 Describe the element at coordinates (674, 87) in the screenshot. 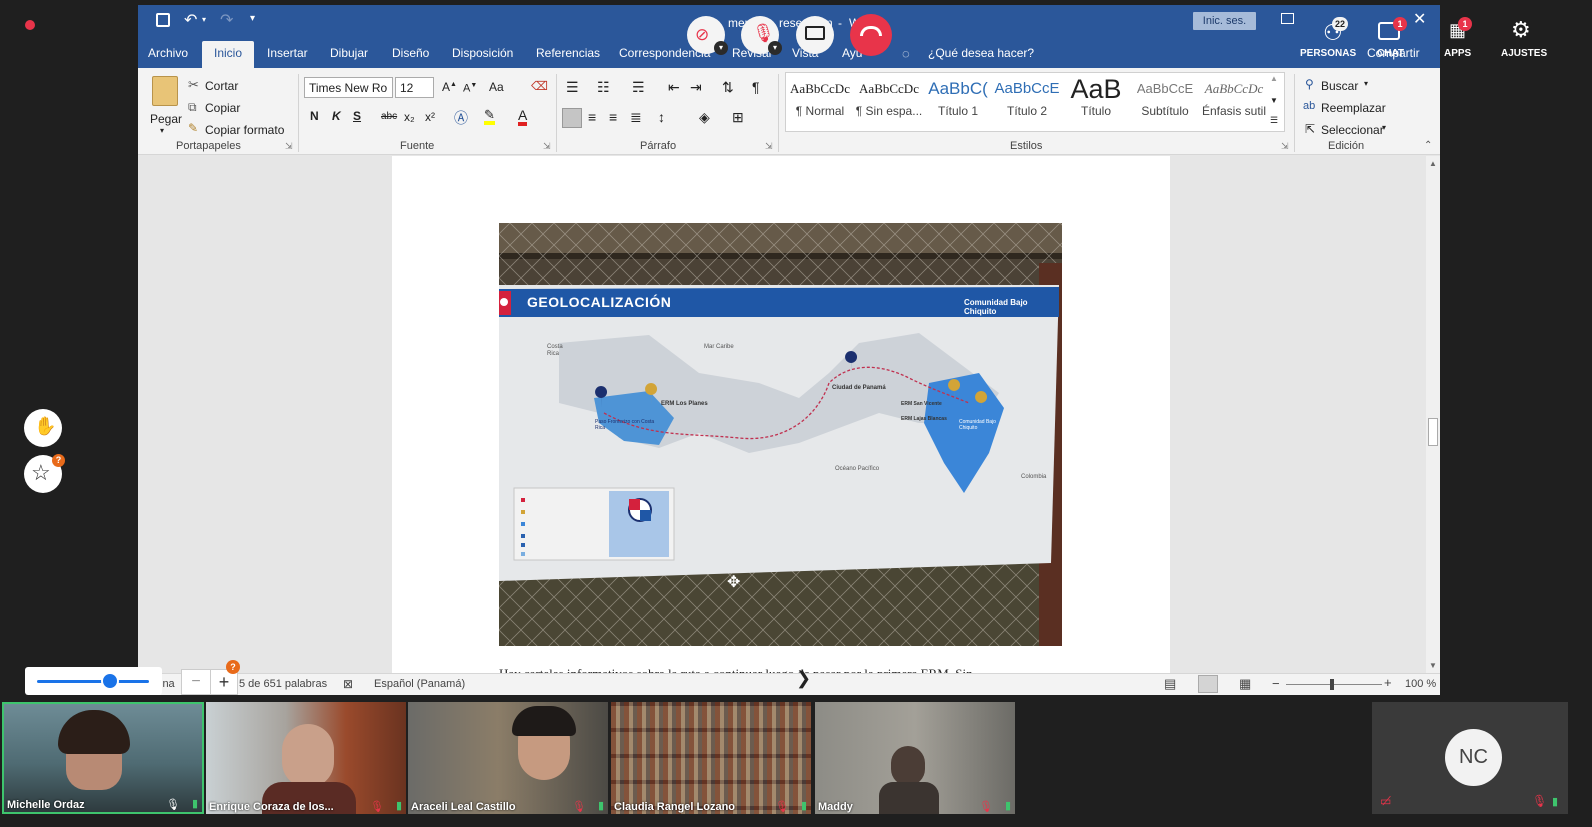

I see `decrease-indent-icon: ⇤` at that location.